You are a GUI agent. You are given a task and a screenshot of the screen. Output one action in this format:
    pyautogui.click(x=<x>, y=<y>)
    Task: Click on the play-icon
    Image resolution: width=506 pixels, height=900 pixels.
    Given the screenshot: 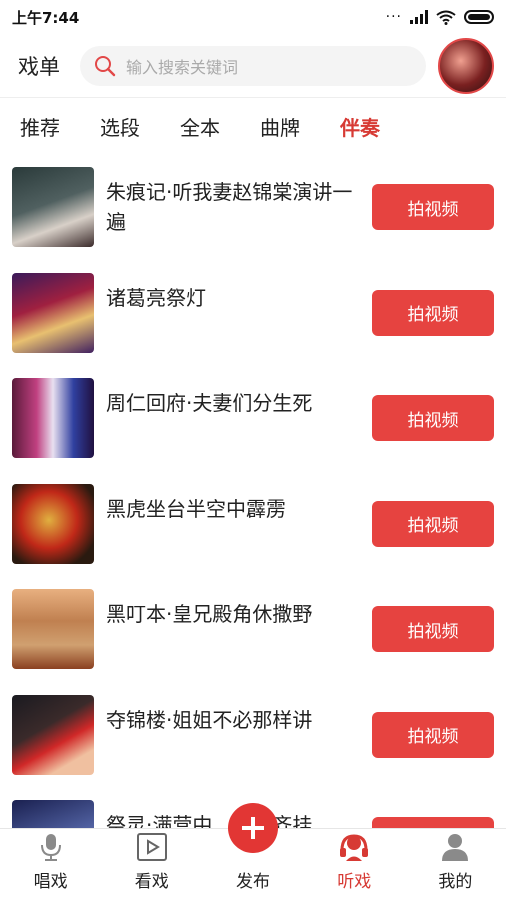 What is the action you would take?
    pyautogui.click(x=152, y=847)
    